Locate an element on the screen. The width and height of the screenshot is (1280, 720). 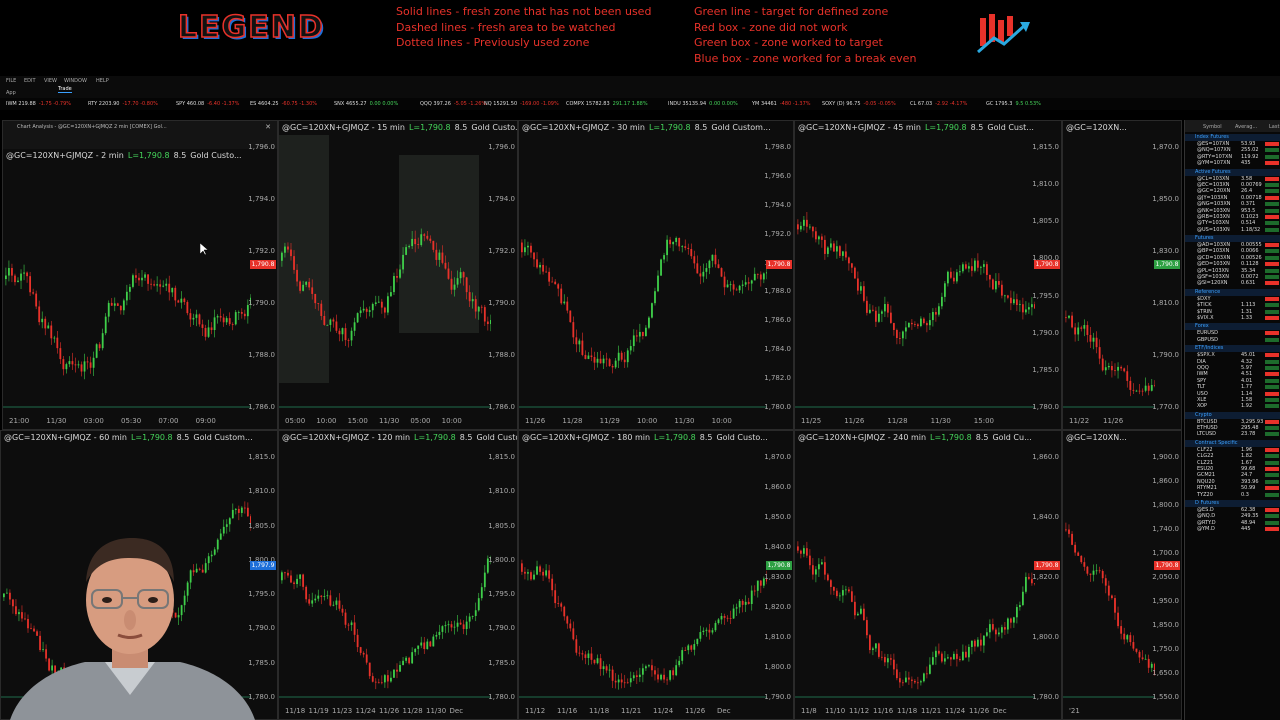
ticker-symbol: SPY 460.08 is located at coordinates (190, 104).